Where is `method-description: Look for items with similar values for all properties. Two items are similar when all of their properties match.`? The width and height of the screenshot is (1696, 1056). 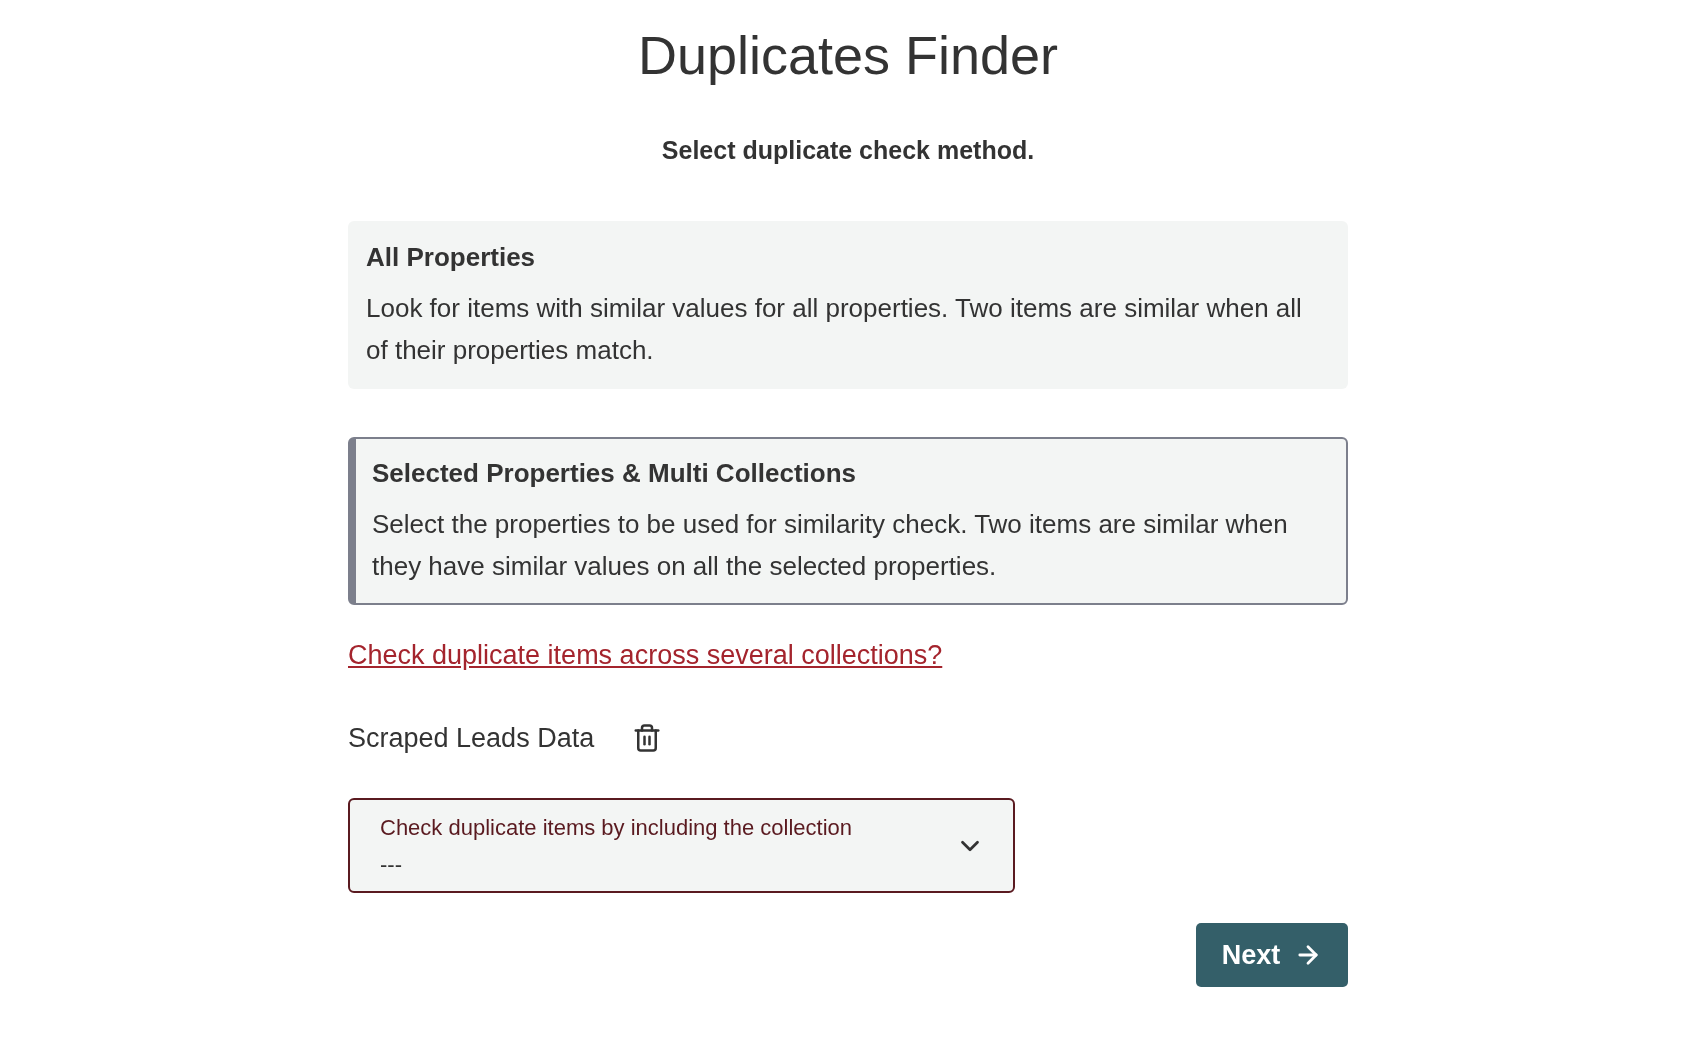
method-description: Look for items with similar values for all properties. Two items are similar when all of their properties match. is located at coordinates (834, 329).